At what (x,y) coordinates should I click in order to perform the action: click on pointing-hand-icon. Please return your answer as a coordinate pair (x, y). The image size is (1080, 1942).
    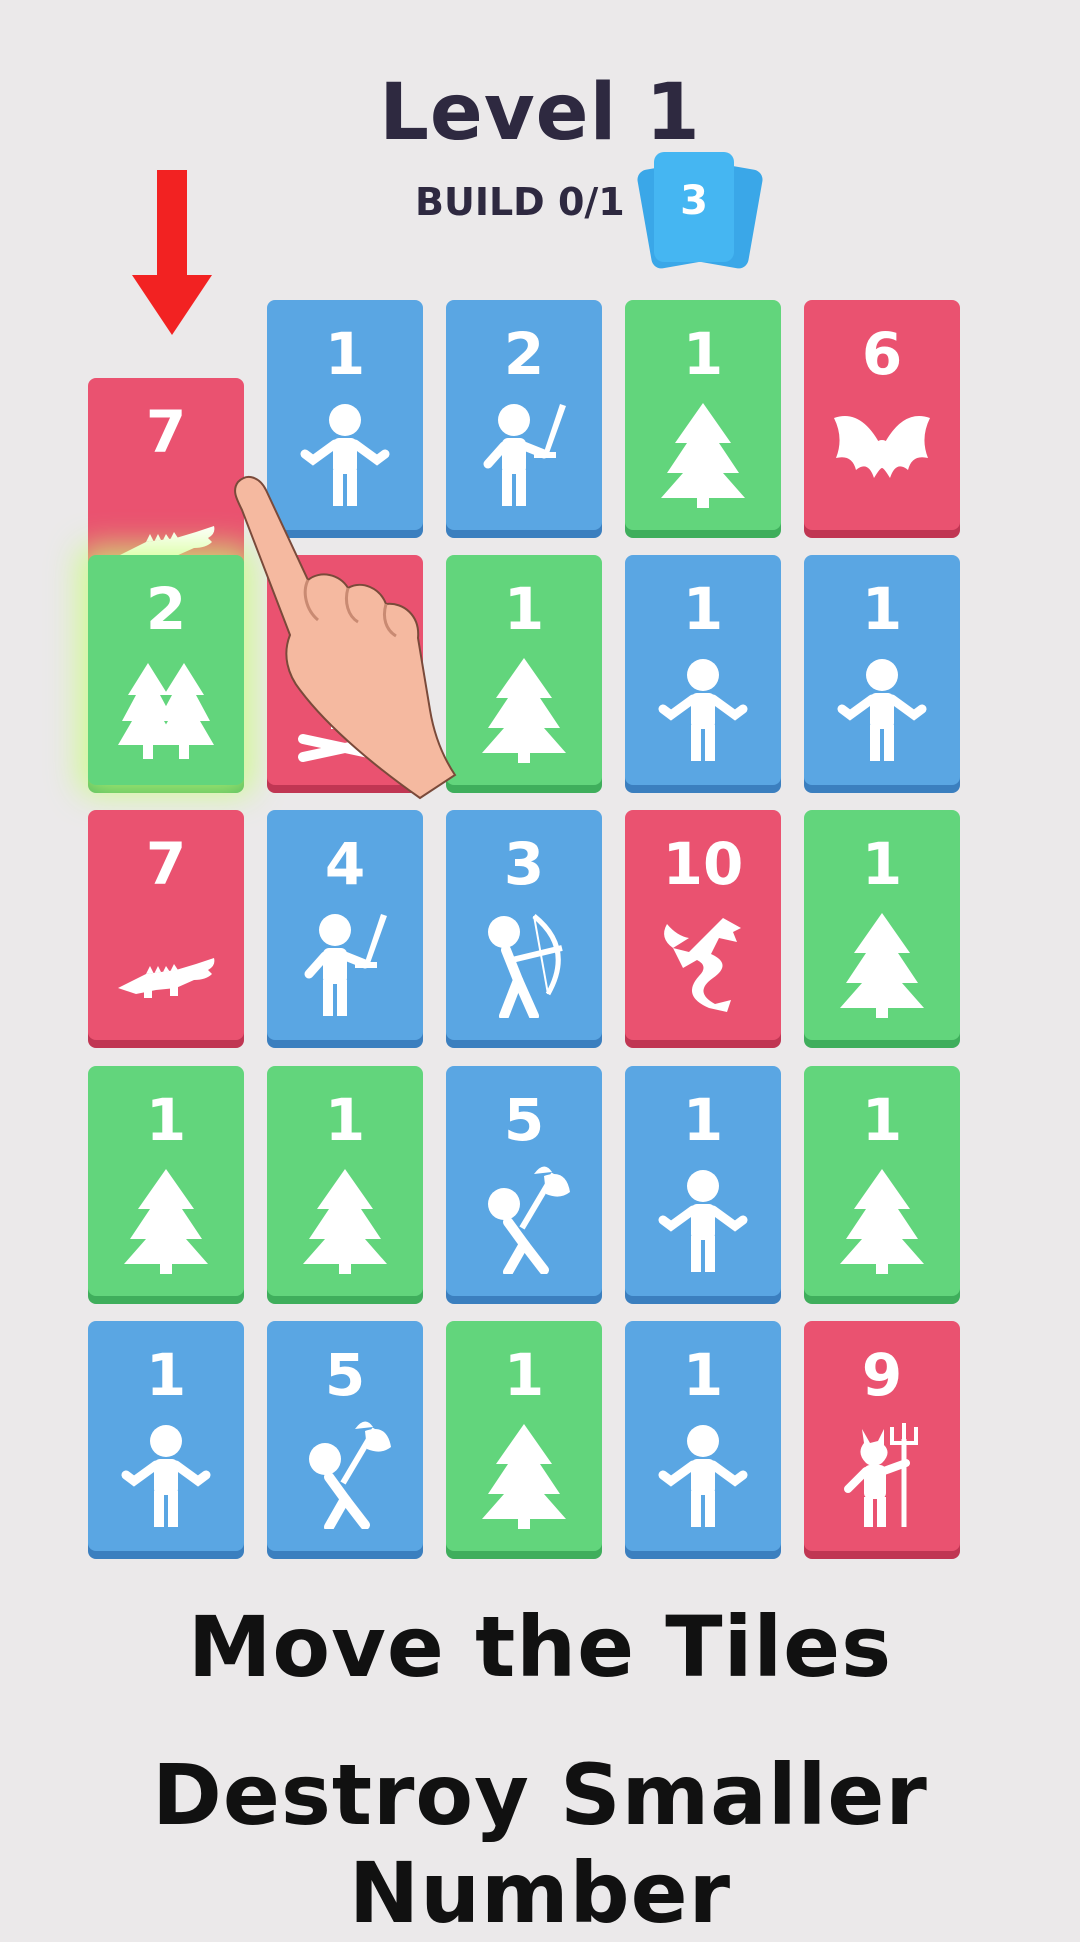
    Looking at the image, I should click on (345, 637).